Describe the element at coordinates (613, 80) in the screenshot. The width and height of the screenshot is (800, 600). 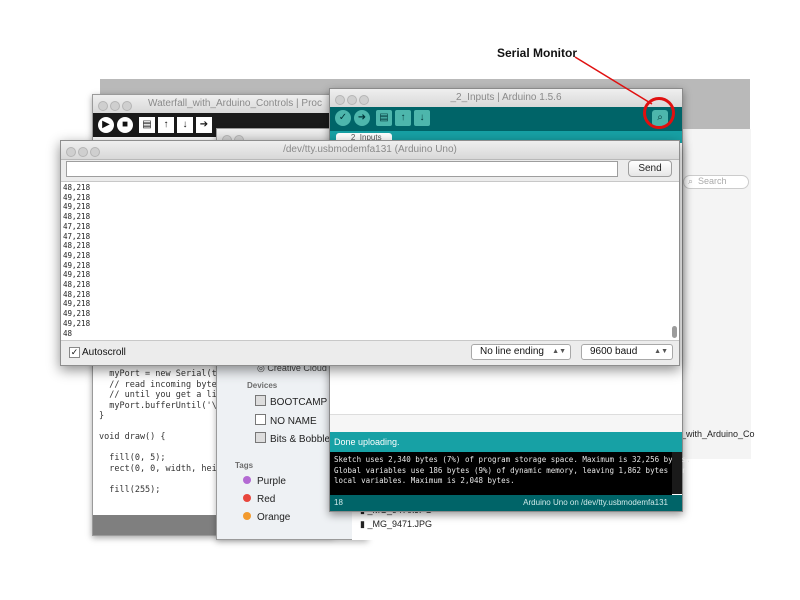
I see `callout-arrow` at that location.